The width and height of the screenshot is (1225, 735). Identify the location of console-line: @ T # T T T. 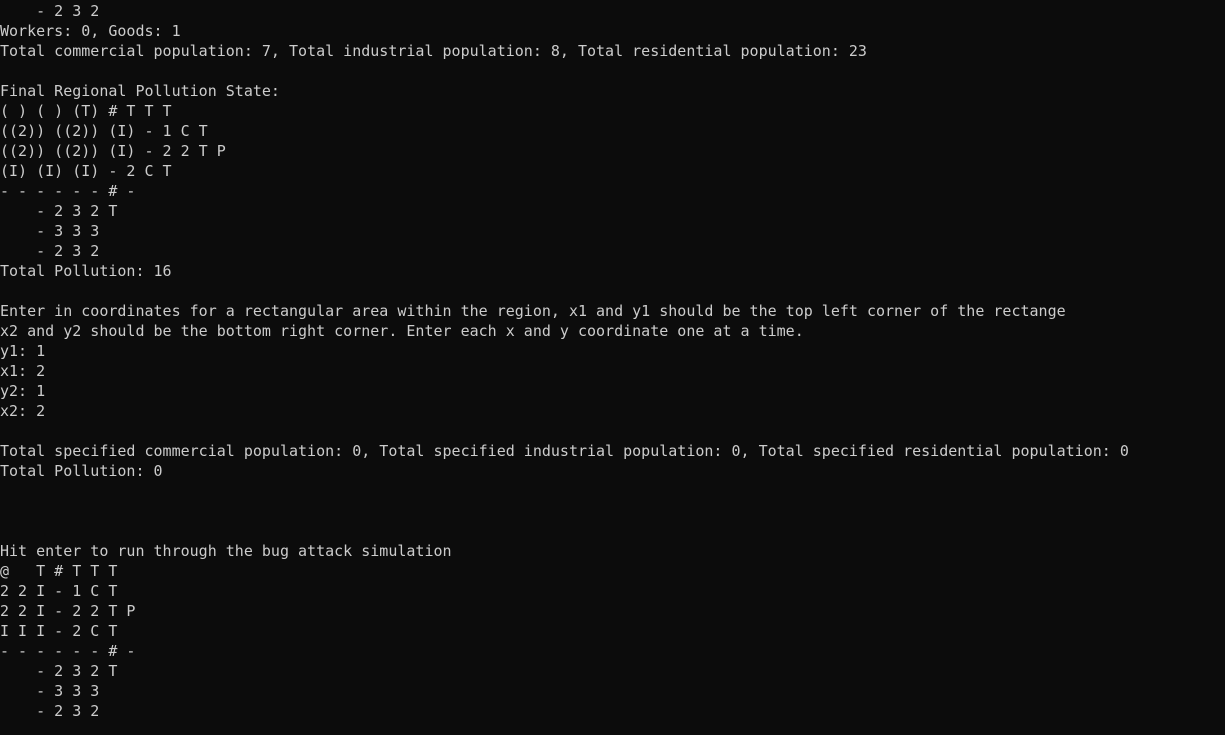
(59, 571).